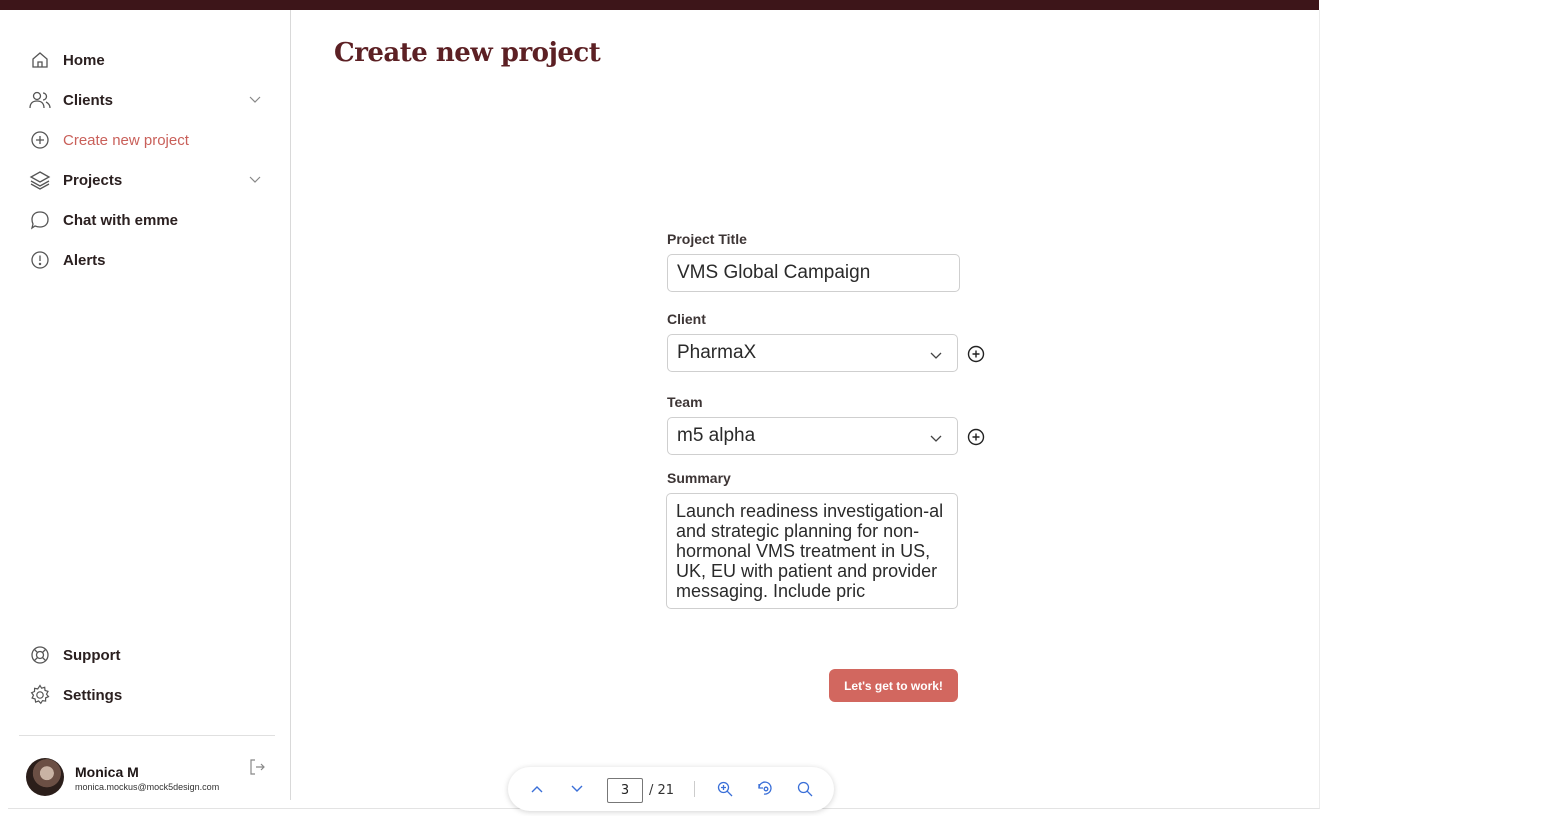 The image size is (1566, 816). I want to click on user-profile: Monica M monica.mockus@mock5design.com, so click(151, 778).